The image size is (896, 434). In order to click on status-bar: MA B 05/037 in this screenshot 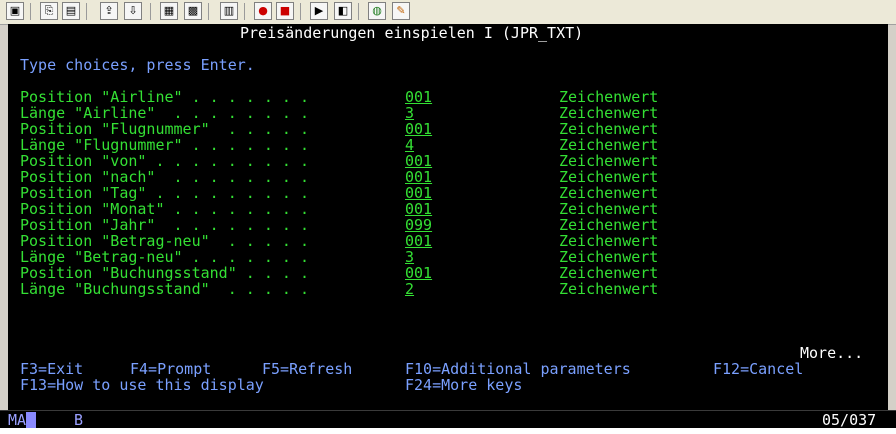, I will do `click(448, 419)`.